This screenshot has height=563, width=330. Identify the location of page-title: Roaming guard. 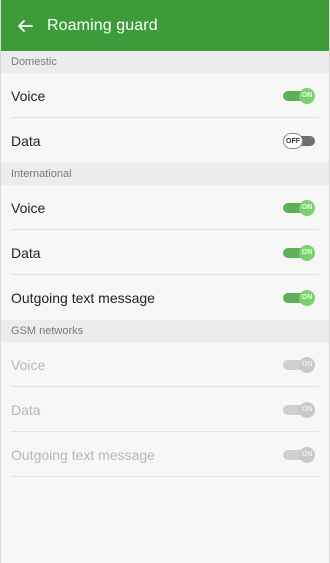
(102, 25).